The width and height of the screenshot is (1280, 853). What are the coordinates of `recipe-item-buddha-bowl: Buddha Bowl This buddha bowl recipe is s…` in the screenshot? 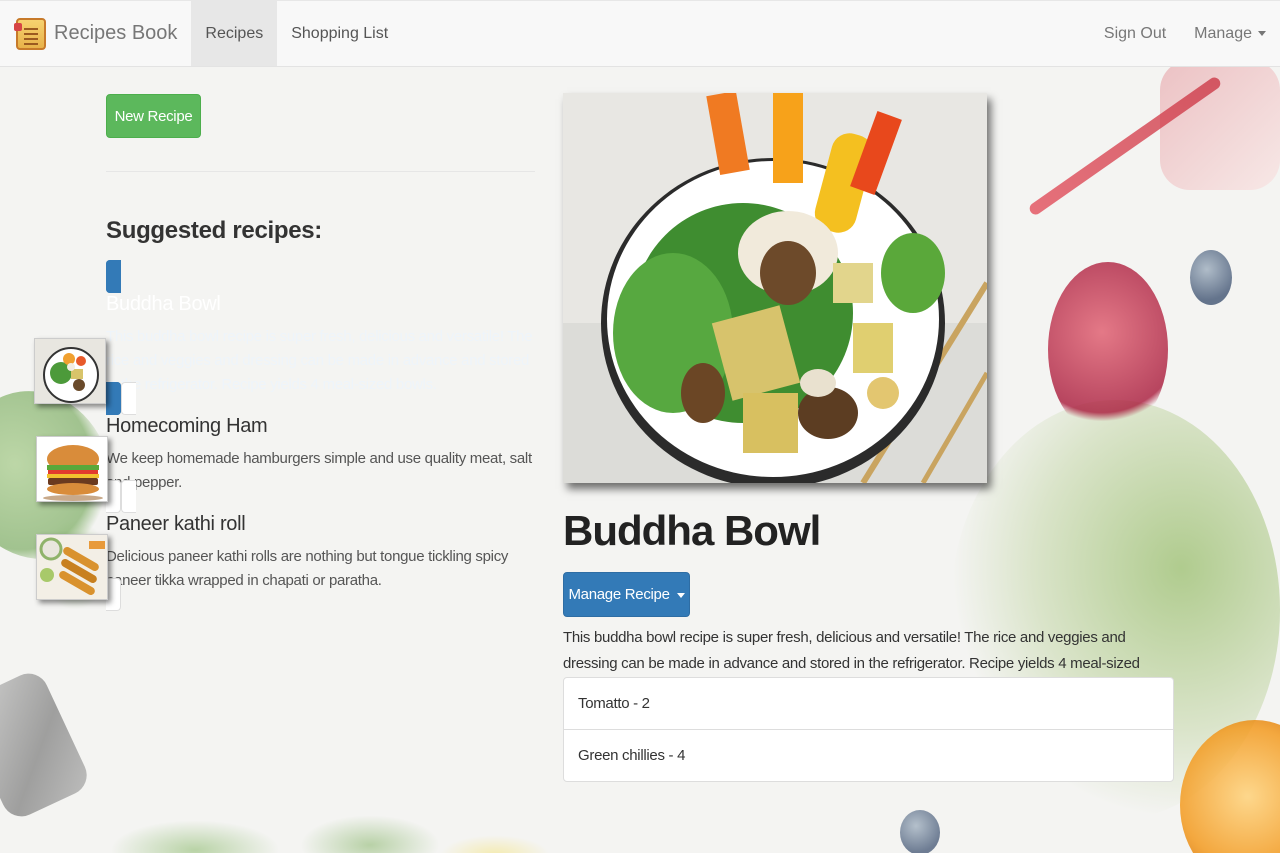 It's located at (284, 337).